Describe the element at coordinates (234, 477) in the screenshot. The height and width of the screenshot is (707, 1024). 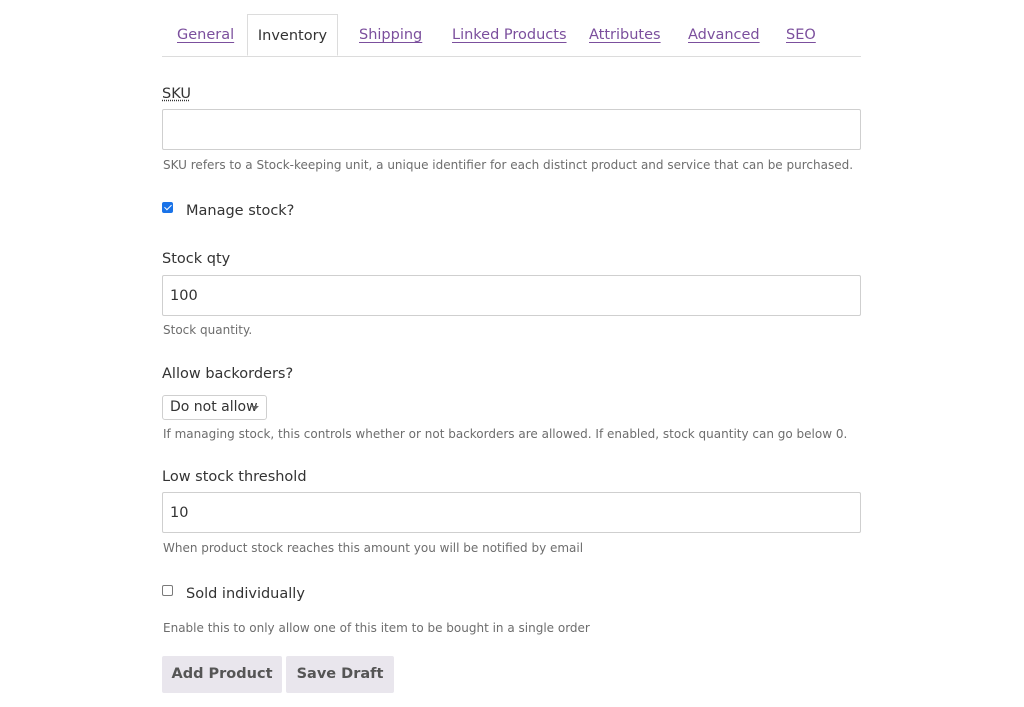
I see `low-stock-label: Low stock threshold` at that location.